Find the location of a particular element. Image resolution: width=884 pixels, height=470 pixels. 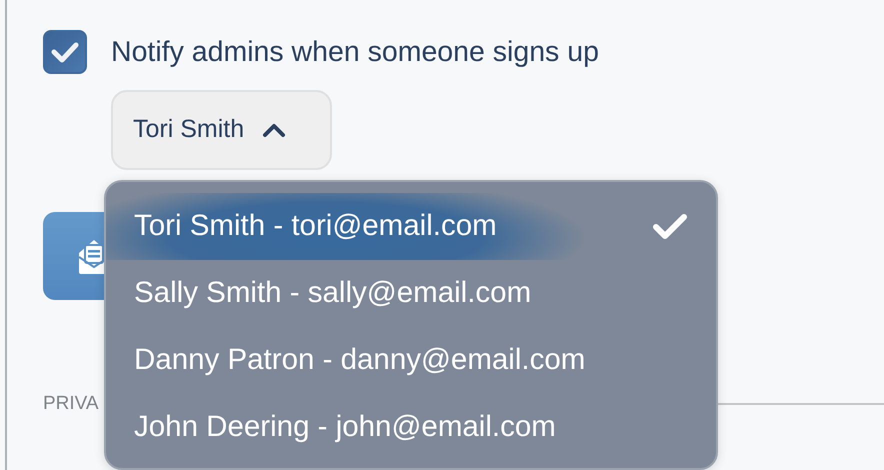

checkbox-label: Notify admins when someone signs up is located at coordinates (355, 52).